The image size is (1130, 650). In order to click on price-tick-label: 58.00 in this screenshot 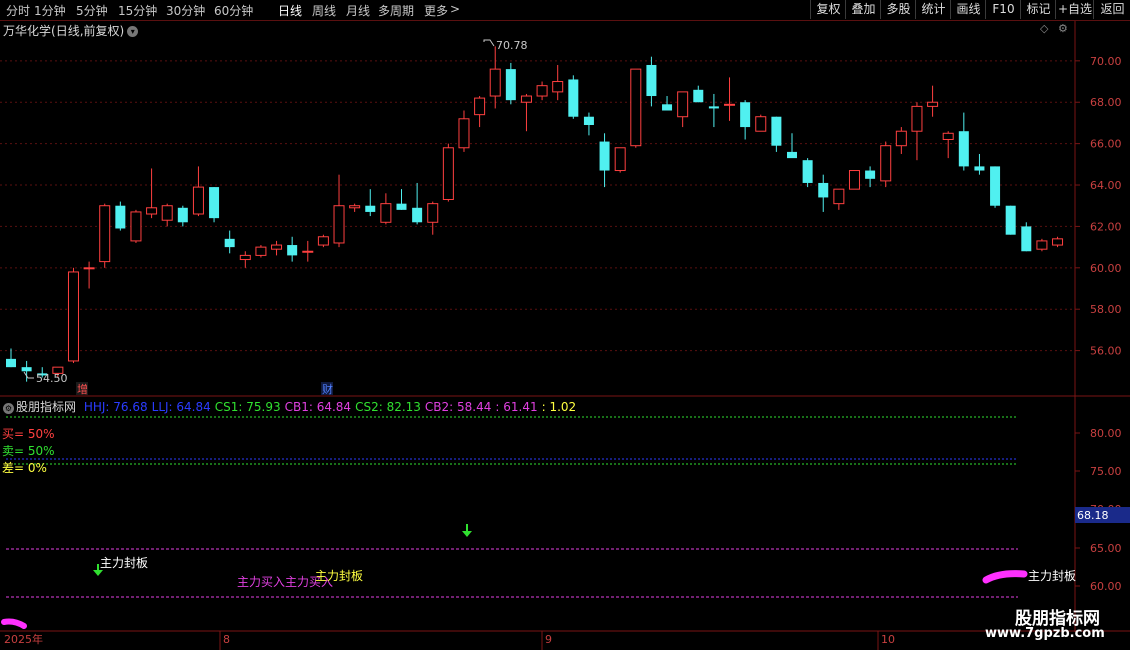, I will do `click(1106, 309)`.